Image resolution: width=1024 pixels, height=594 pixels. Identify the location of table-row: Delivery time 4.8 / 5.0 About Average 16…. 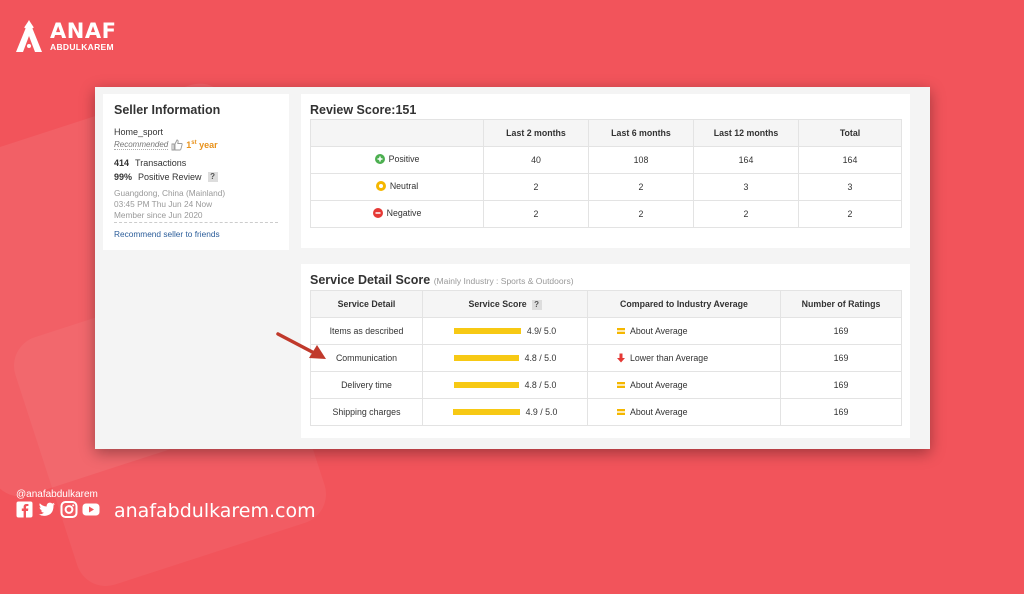
(606, 385).